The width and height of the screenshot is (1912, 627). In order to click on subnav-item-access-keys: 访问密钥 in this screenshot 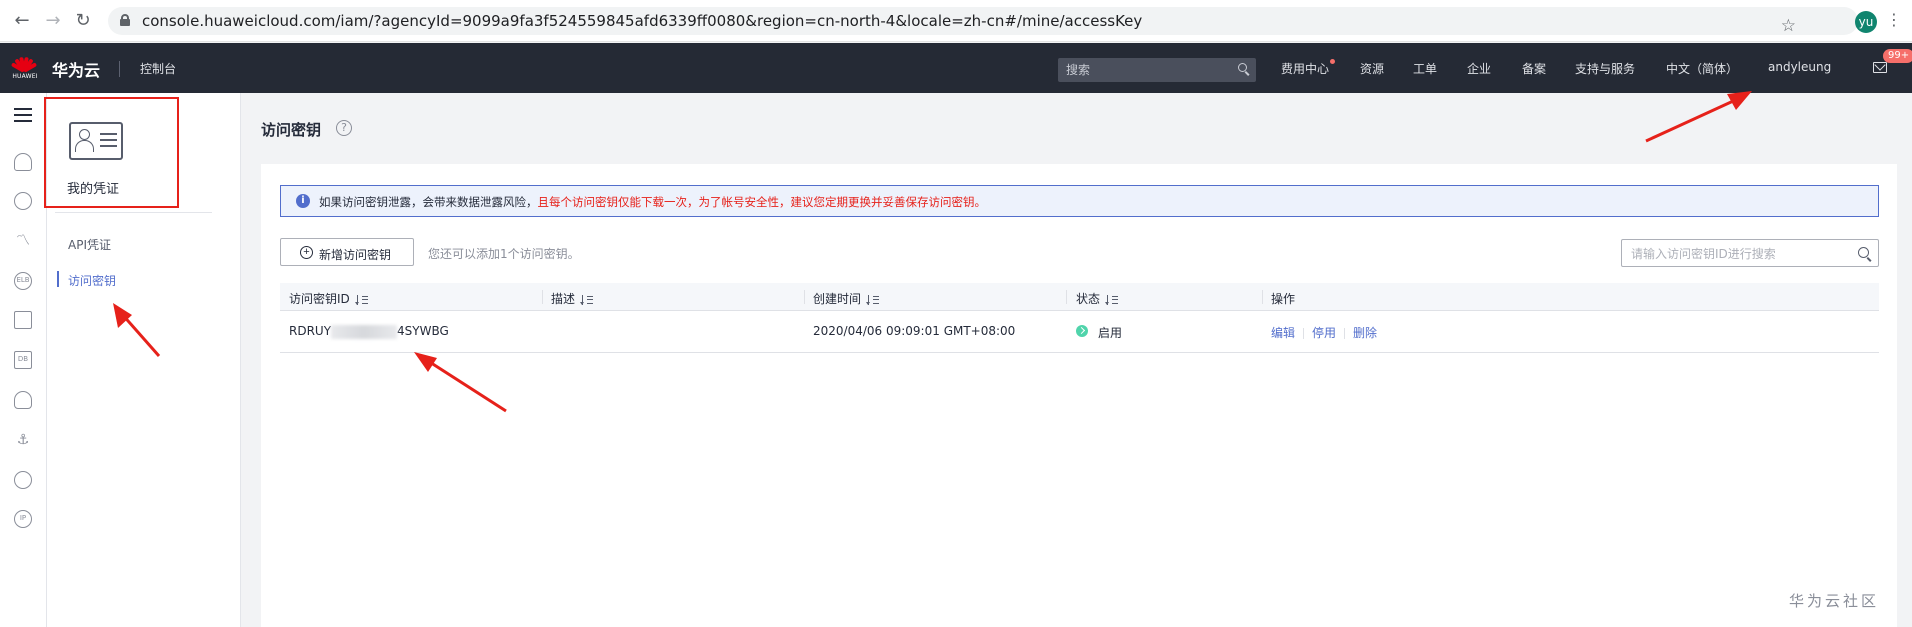, I will do `click(92, 280)`.